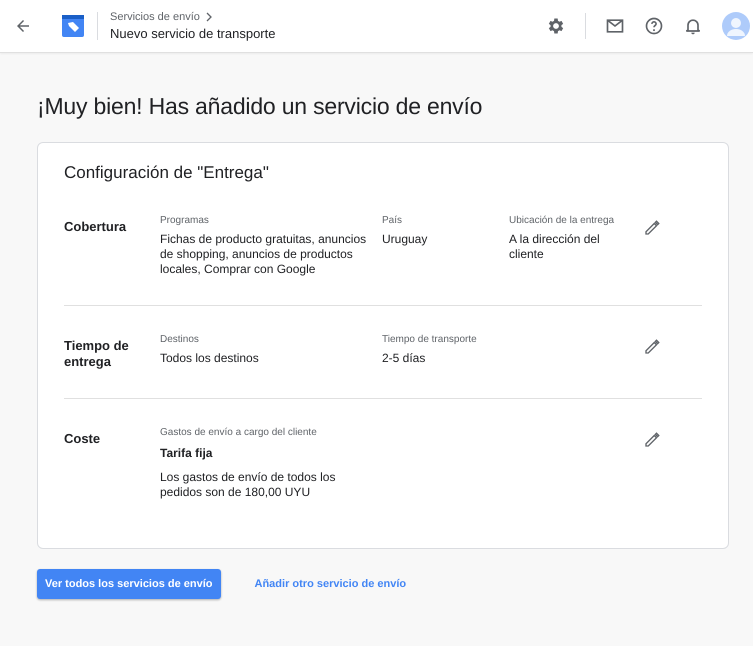 This screenshot has height=646, width=753. Describe the element at coordinates (654, 26) in the screenshot. I see `help-icon` at that location.